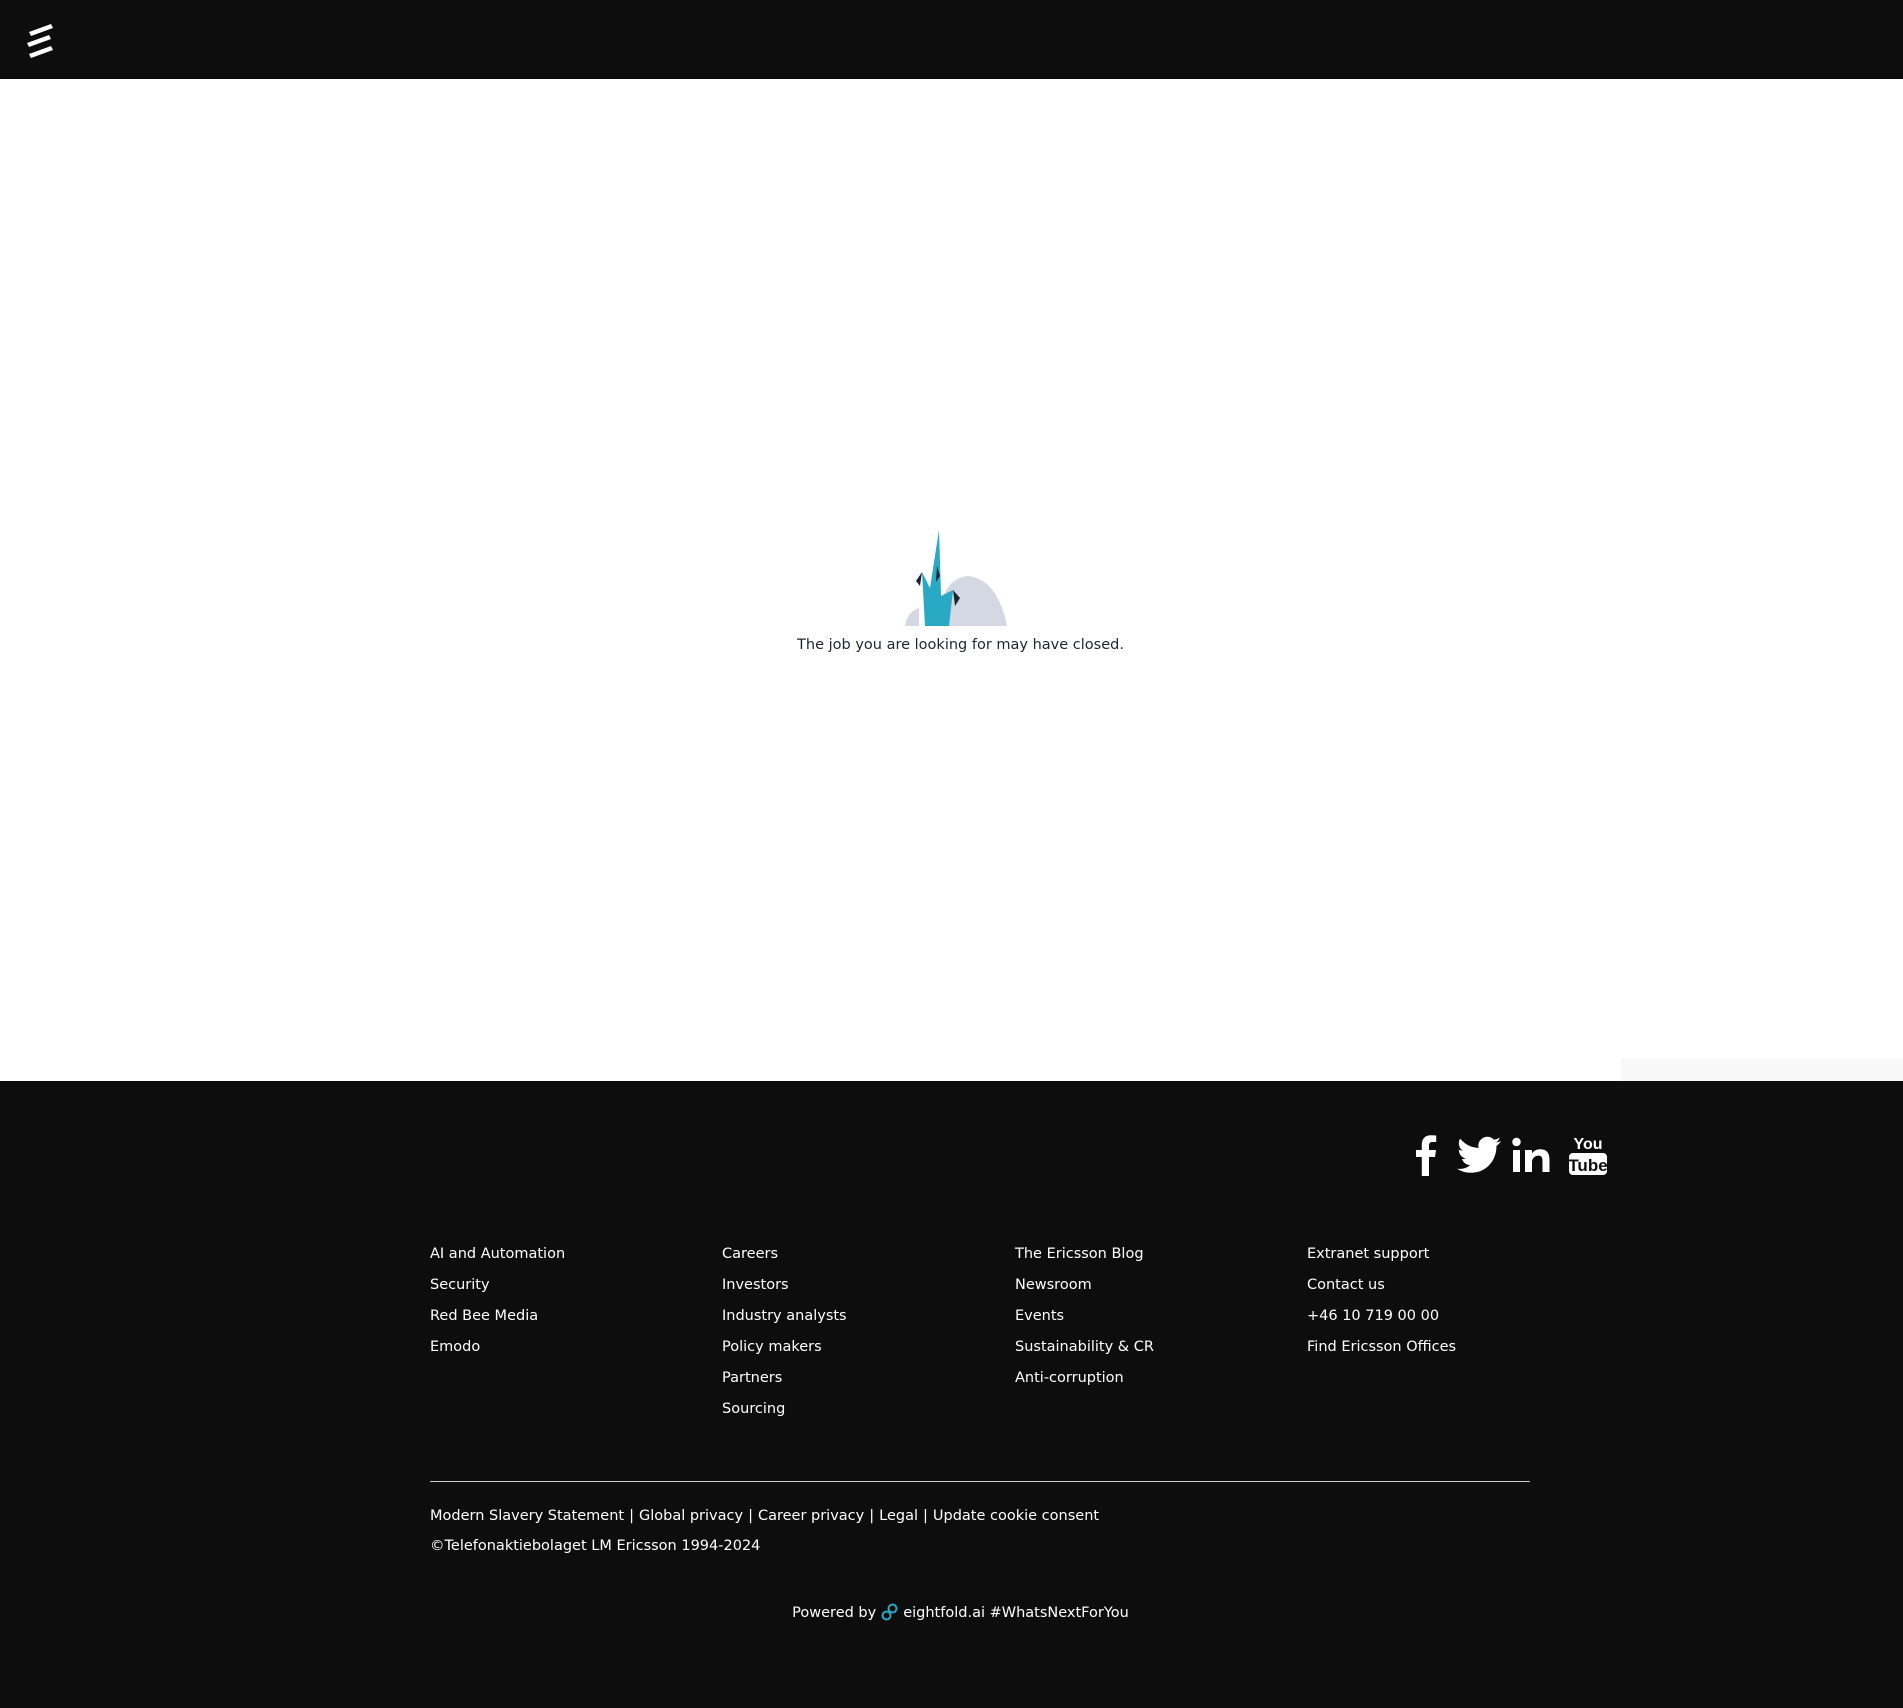 This screenshot has width=1903, height=1708. I want to click on legal-link-global-privacy: Global privacy, so click(691, 1516).